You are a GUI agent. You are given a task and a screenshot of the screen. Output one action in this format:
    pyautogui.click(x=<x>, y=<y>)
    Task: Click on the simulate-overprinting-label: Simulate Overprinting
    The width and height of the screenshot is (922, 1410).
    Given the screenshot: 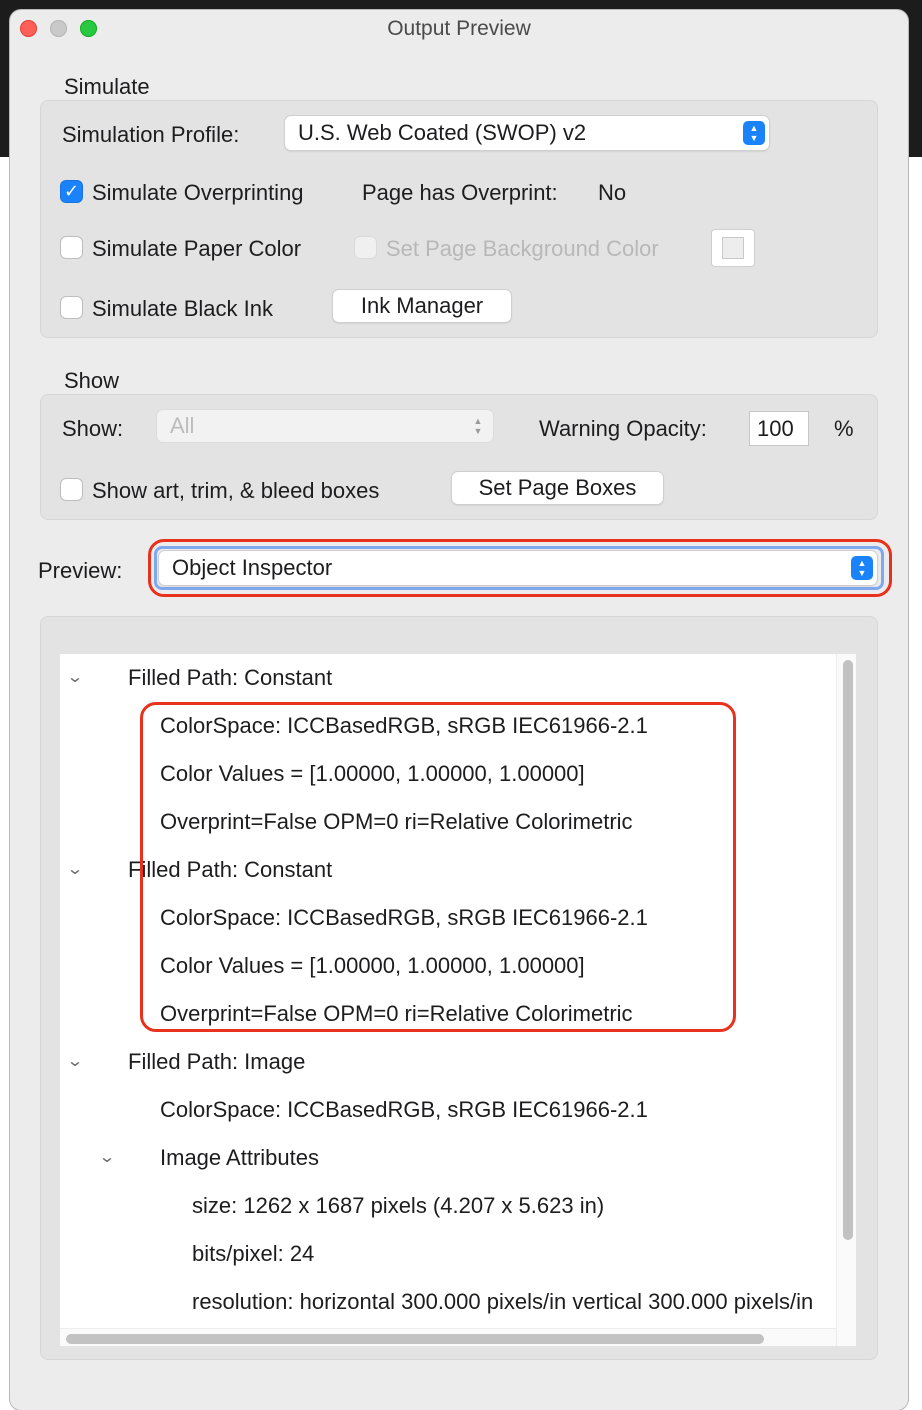 What is the action you would take?
    pyautogui.click(x=198, y=192)
    